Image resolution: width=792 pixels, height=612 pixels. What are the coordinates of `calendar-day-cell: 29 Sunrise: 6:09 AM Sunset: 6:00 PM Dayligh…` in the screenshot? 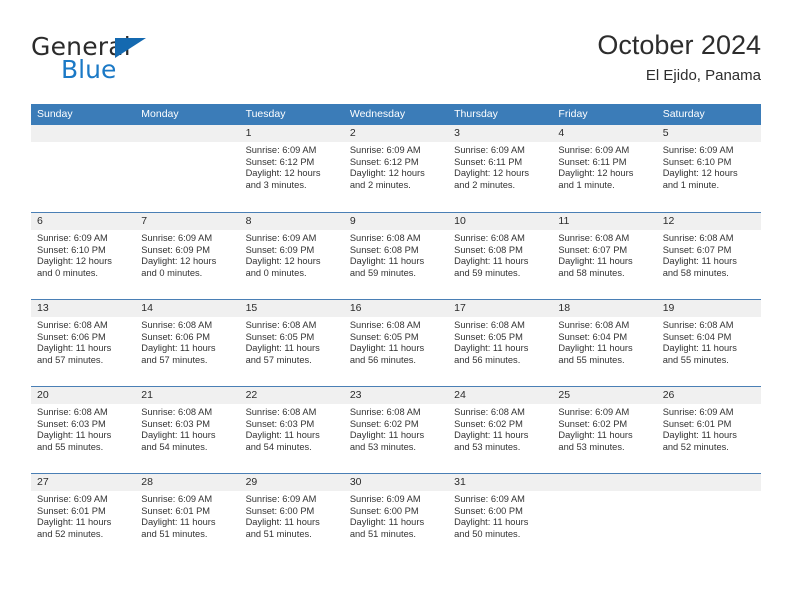 It's located at (291, 517).